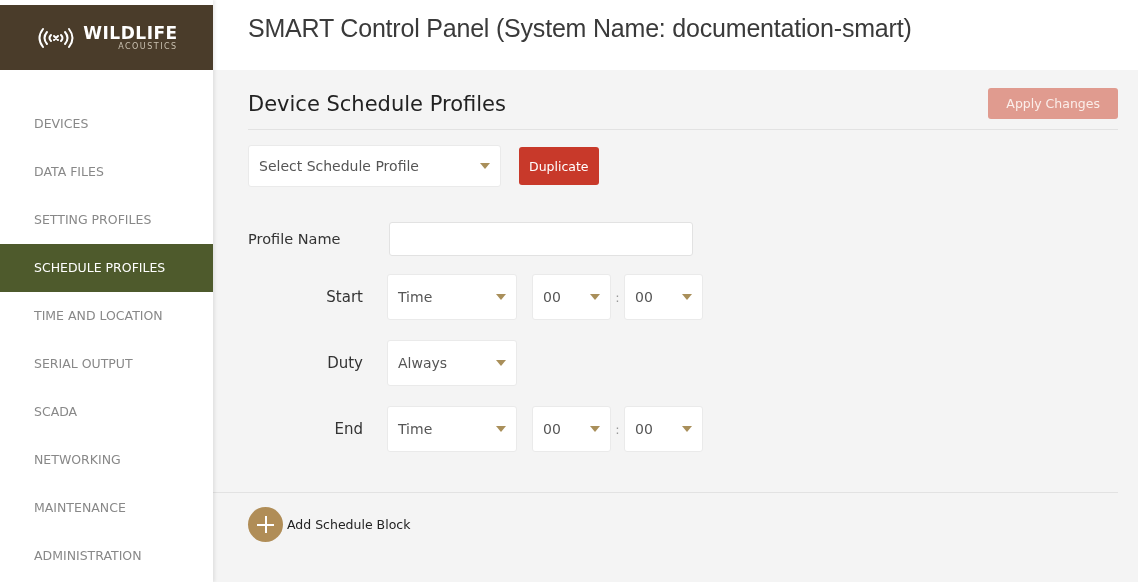 The image size is (1148, 582). I want to click on profile-name-field, so click(541, 239).